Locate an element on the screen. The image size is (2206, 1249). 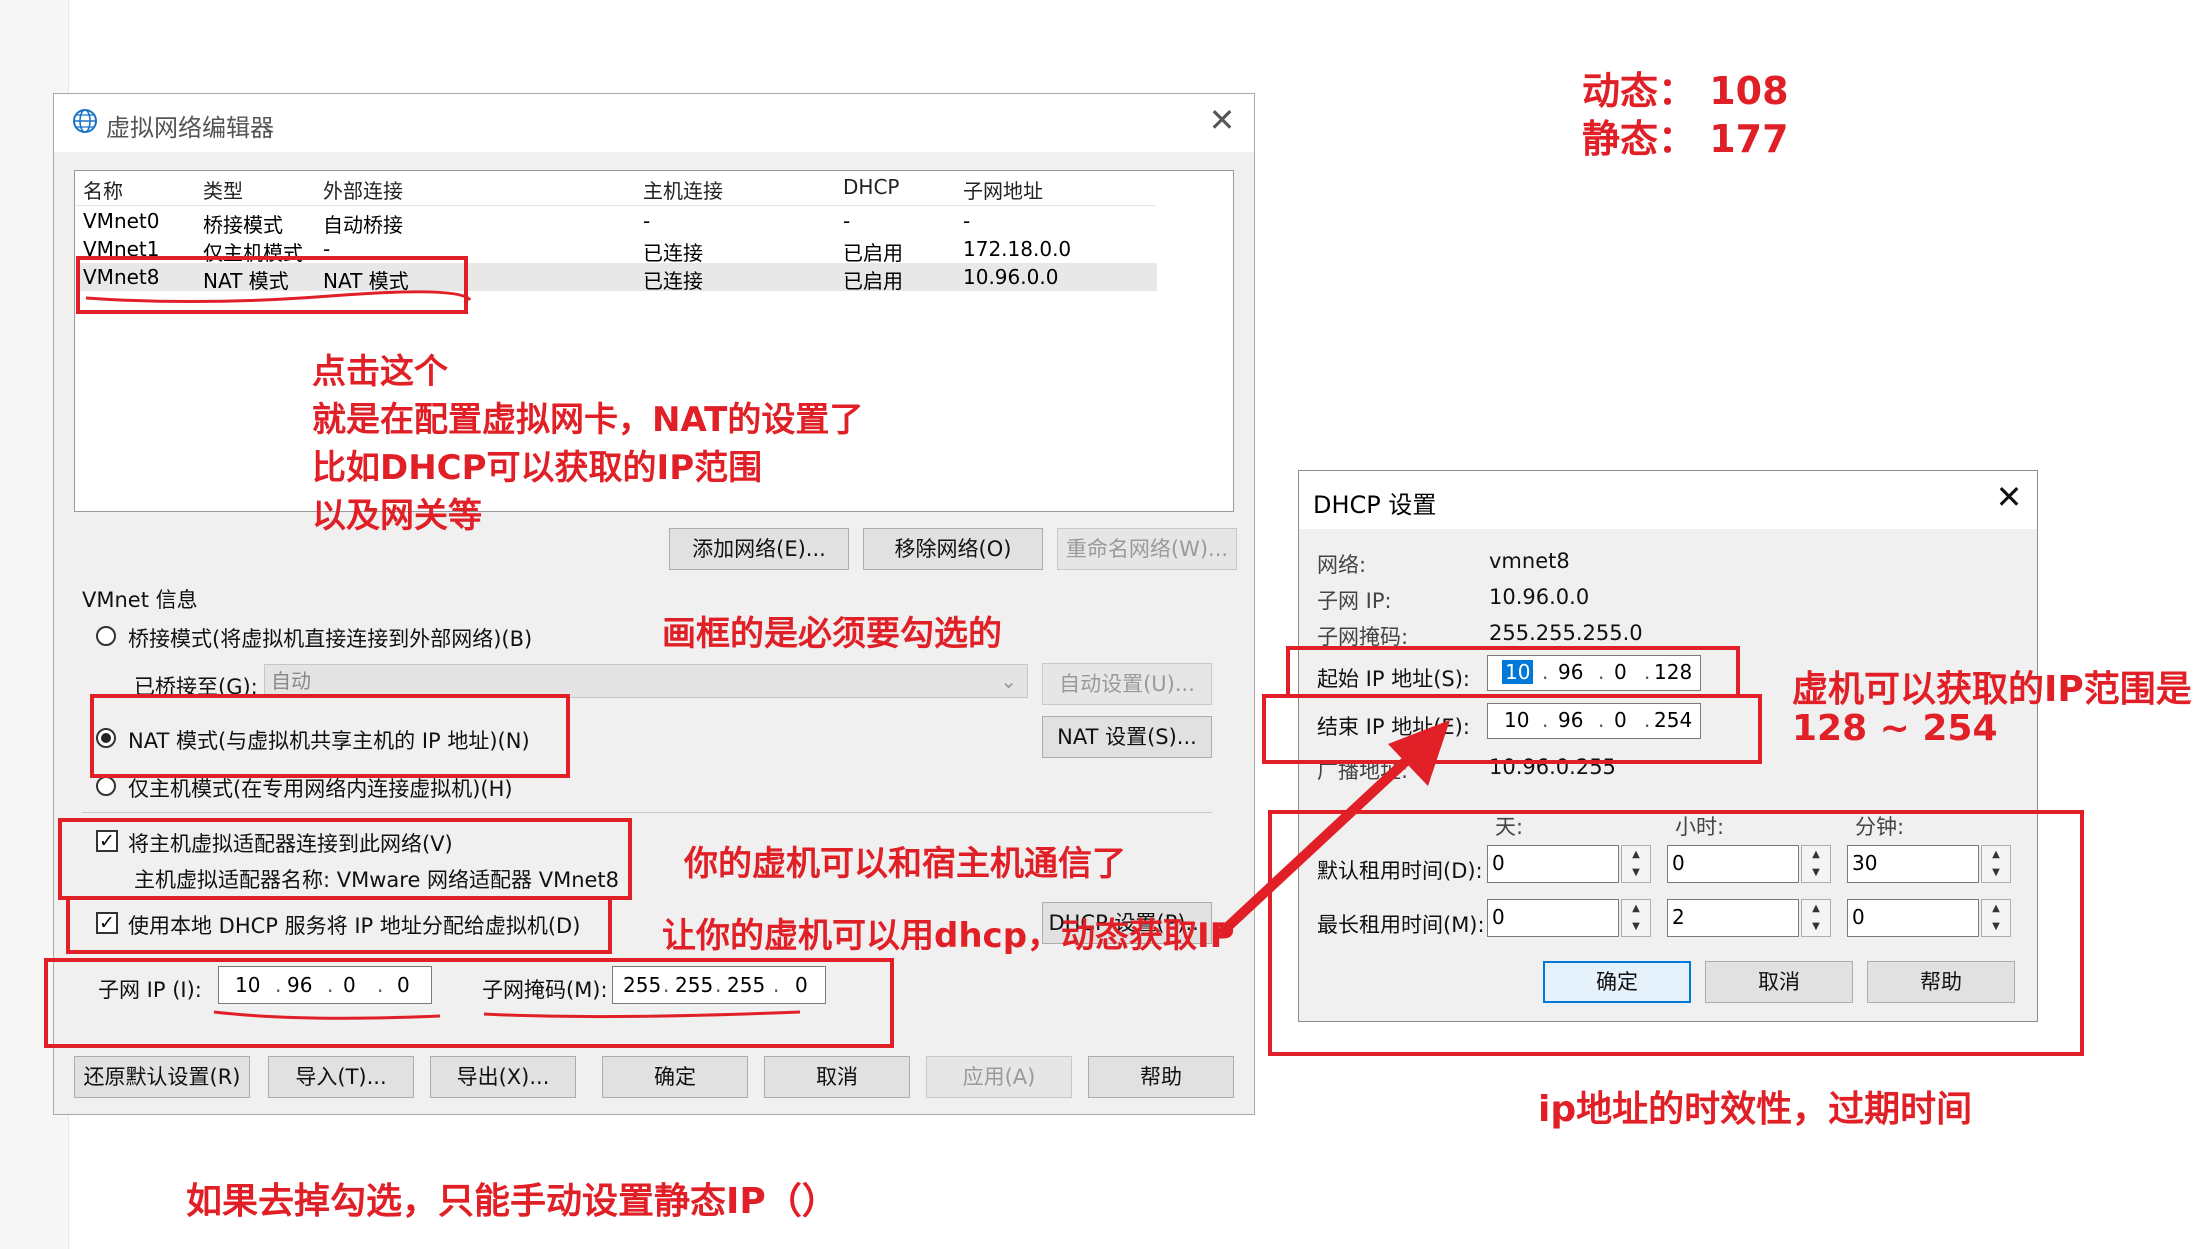
annotation-static: 静态： 177 is located at coordinates (1685, 139).